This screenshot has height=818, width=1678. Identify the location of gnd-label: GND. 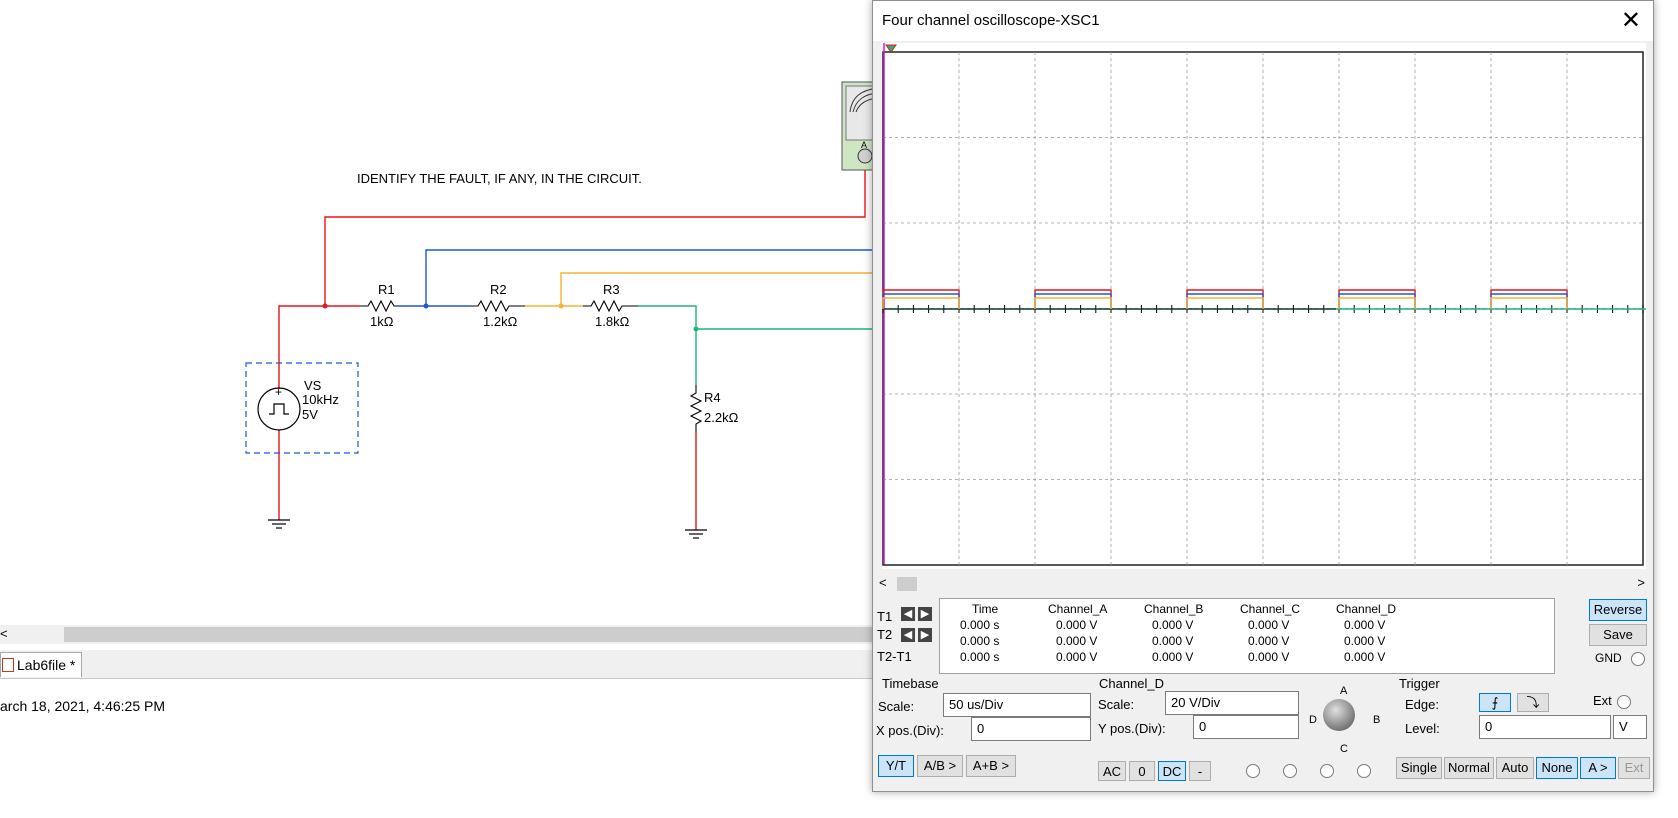
(1608, 658).